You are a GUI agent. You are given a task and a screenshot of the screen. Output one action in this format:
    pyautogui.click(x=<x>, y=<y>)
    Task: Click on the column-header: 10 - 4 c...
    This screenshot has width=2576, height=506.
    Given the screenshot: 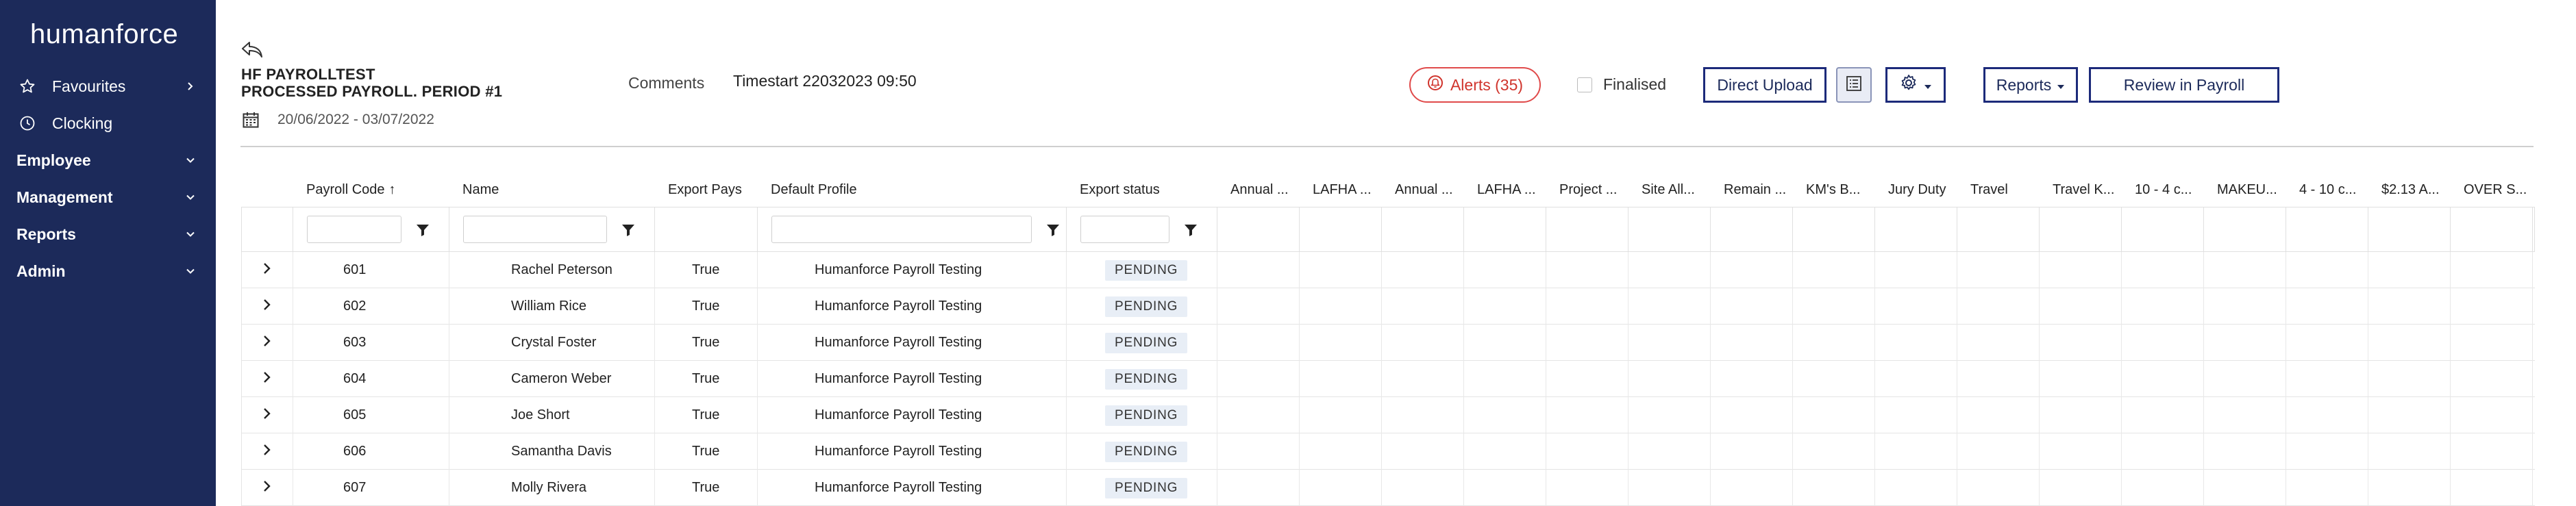 What is the action you would take?
    pyautogui.click(x=2168, y=190)
    